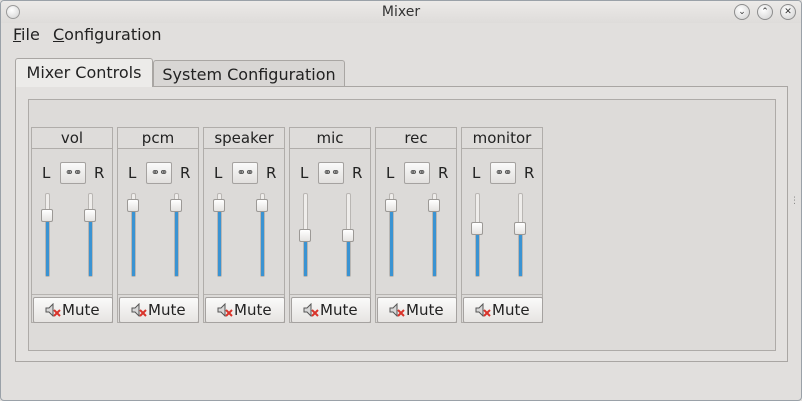 This screenshot has width=802, height=401. I want to click on channel-strip-mic: mic L ⚭⚭ R Mute, so click(330, 225).